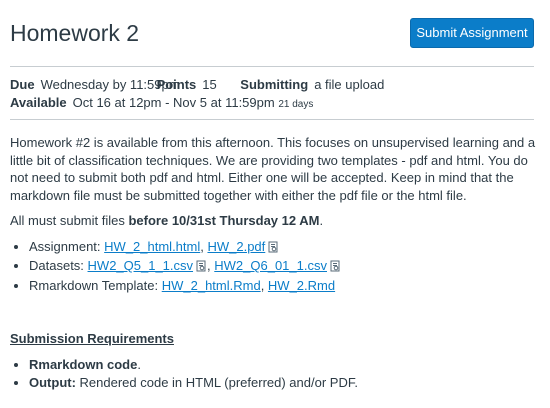 The image size is (550, 408). Describe the element at coordinates (92, 338) in the screenshot. I see `submission-requirements-heading: Submission Requirements` at that location.